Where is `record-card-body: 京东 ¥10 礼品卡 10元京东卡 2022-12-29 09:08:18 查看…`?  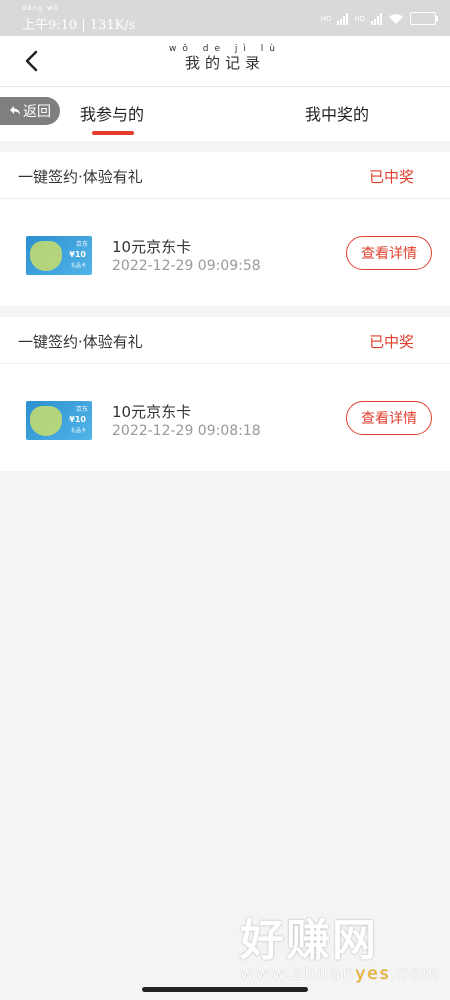 record-card-body: 京东 ¥10 礼品卡 10元京东卡 2022-12-29 09:08:18 查看… is located at coordinates (225, 417).